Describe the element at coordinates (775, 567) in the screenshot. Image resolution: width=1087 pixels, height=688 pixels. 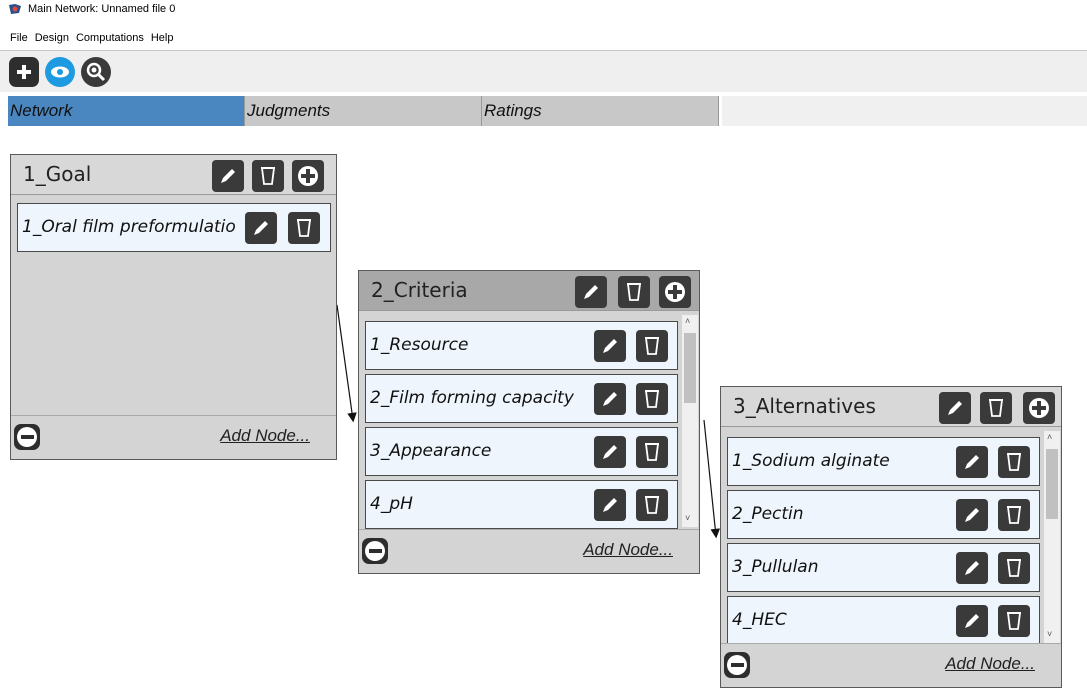
I see `node-label: 3_Pullulan` at that location.